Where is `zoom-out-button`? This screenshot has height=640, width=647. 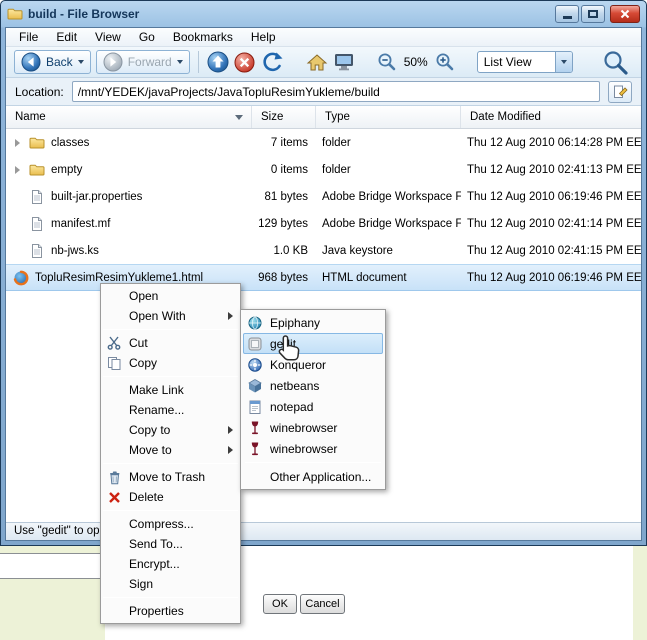
zoom-out-button is located at coordinates (387, 62).